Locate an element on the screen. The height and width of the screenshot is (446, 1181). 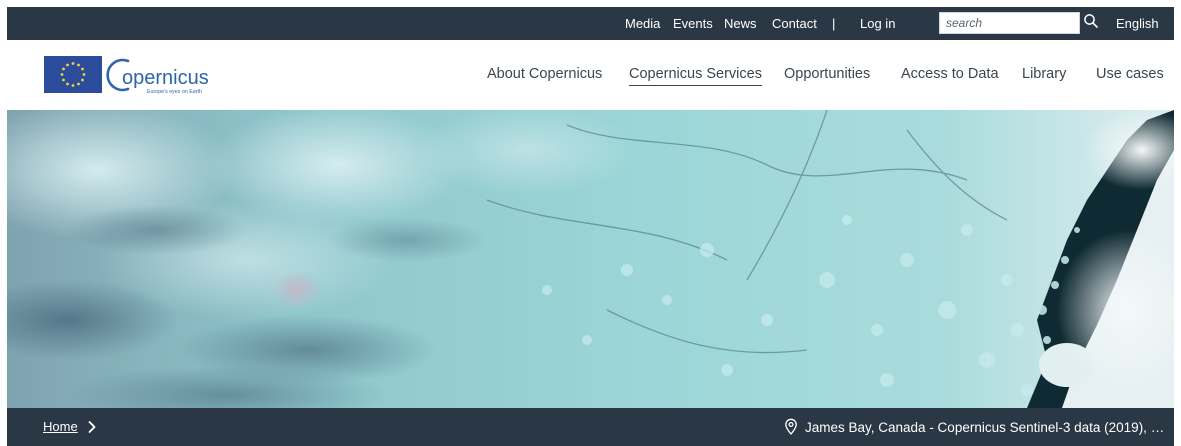
utility-link-events: Events is located at coordinates (693, 24).